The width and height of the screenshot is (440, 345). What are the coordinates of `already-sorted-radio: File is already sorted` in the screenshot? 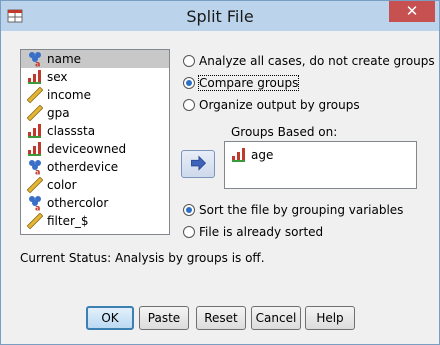 It's located at (253, 232).